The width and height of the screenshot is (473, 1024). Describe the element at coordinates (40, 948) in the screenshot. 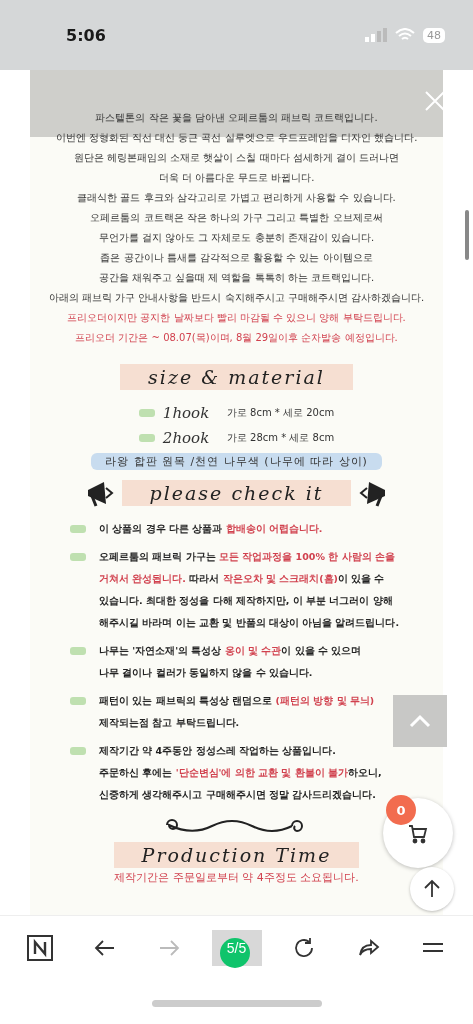

I see `n-logo-icon` at that location.